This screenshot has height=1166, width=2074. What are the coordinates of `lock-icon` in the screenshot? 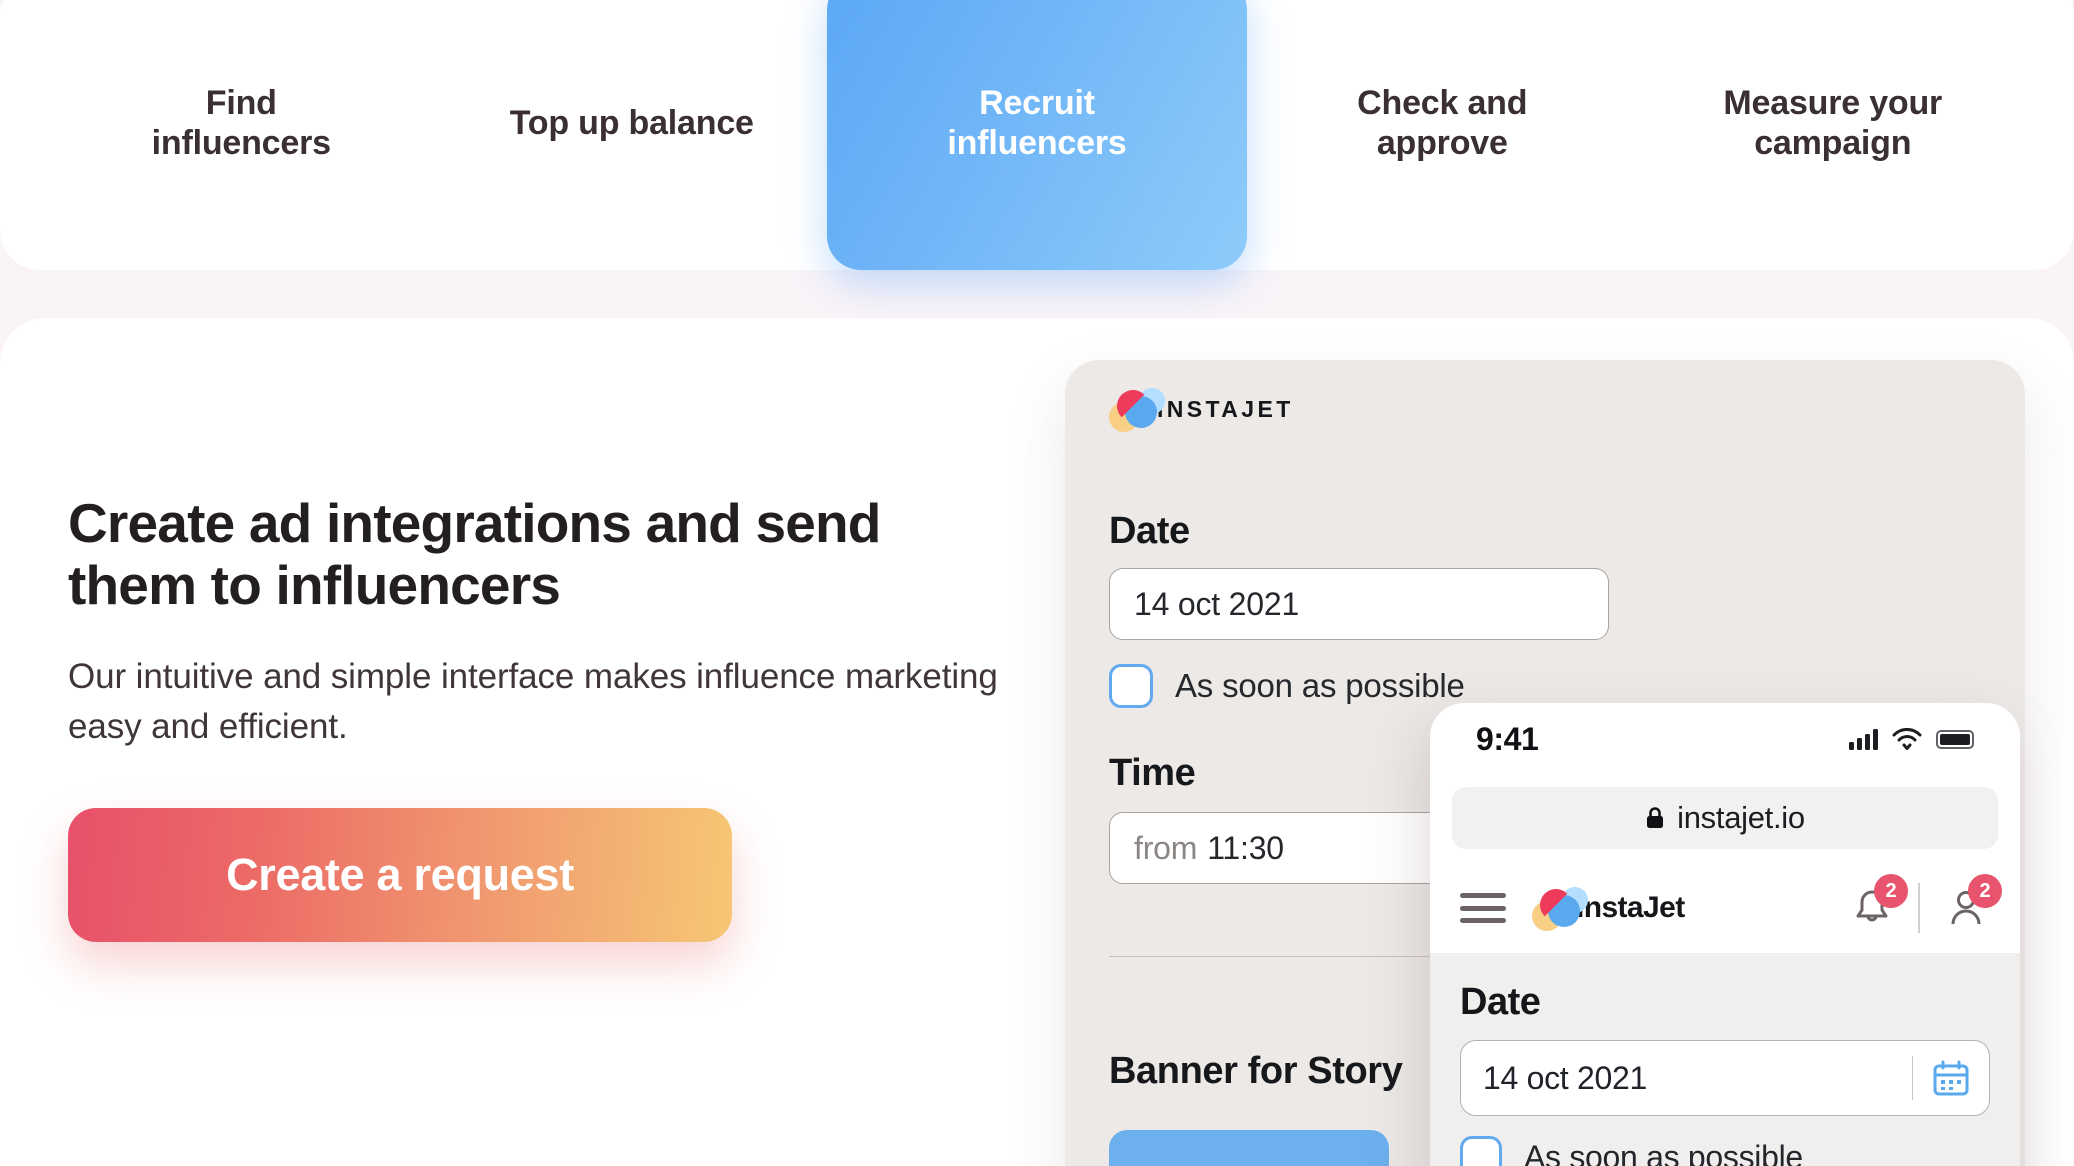 It's located at (1655, 817).